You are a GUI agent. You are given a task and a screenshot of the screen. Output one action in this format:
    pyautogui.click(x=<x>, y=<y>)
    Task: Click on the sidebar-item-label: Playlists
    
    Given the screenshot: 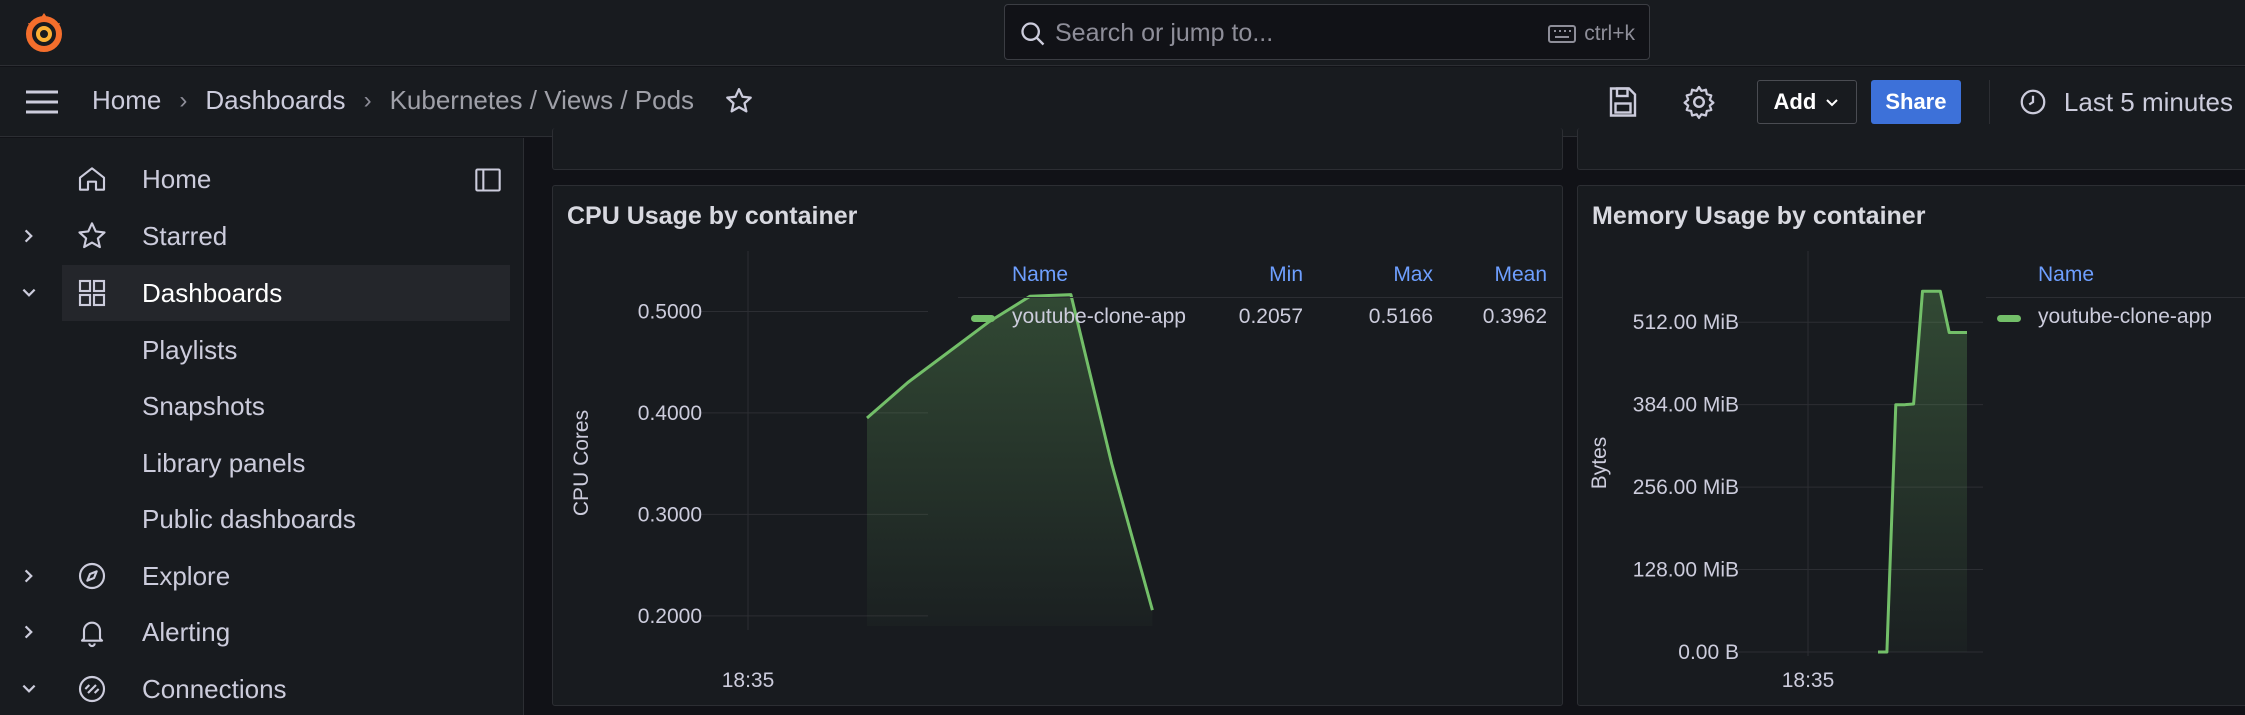 What is the action you would take?
    pyautogui.click(x=190, y=349)
    